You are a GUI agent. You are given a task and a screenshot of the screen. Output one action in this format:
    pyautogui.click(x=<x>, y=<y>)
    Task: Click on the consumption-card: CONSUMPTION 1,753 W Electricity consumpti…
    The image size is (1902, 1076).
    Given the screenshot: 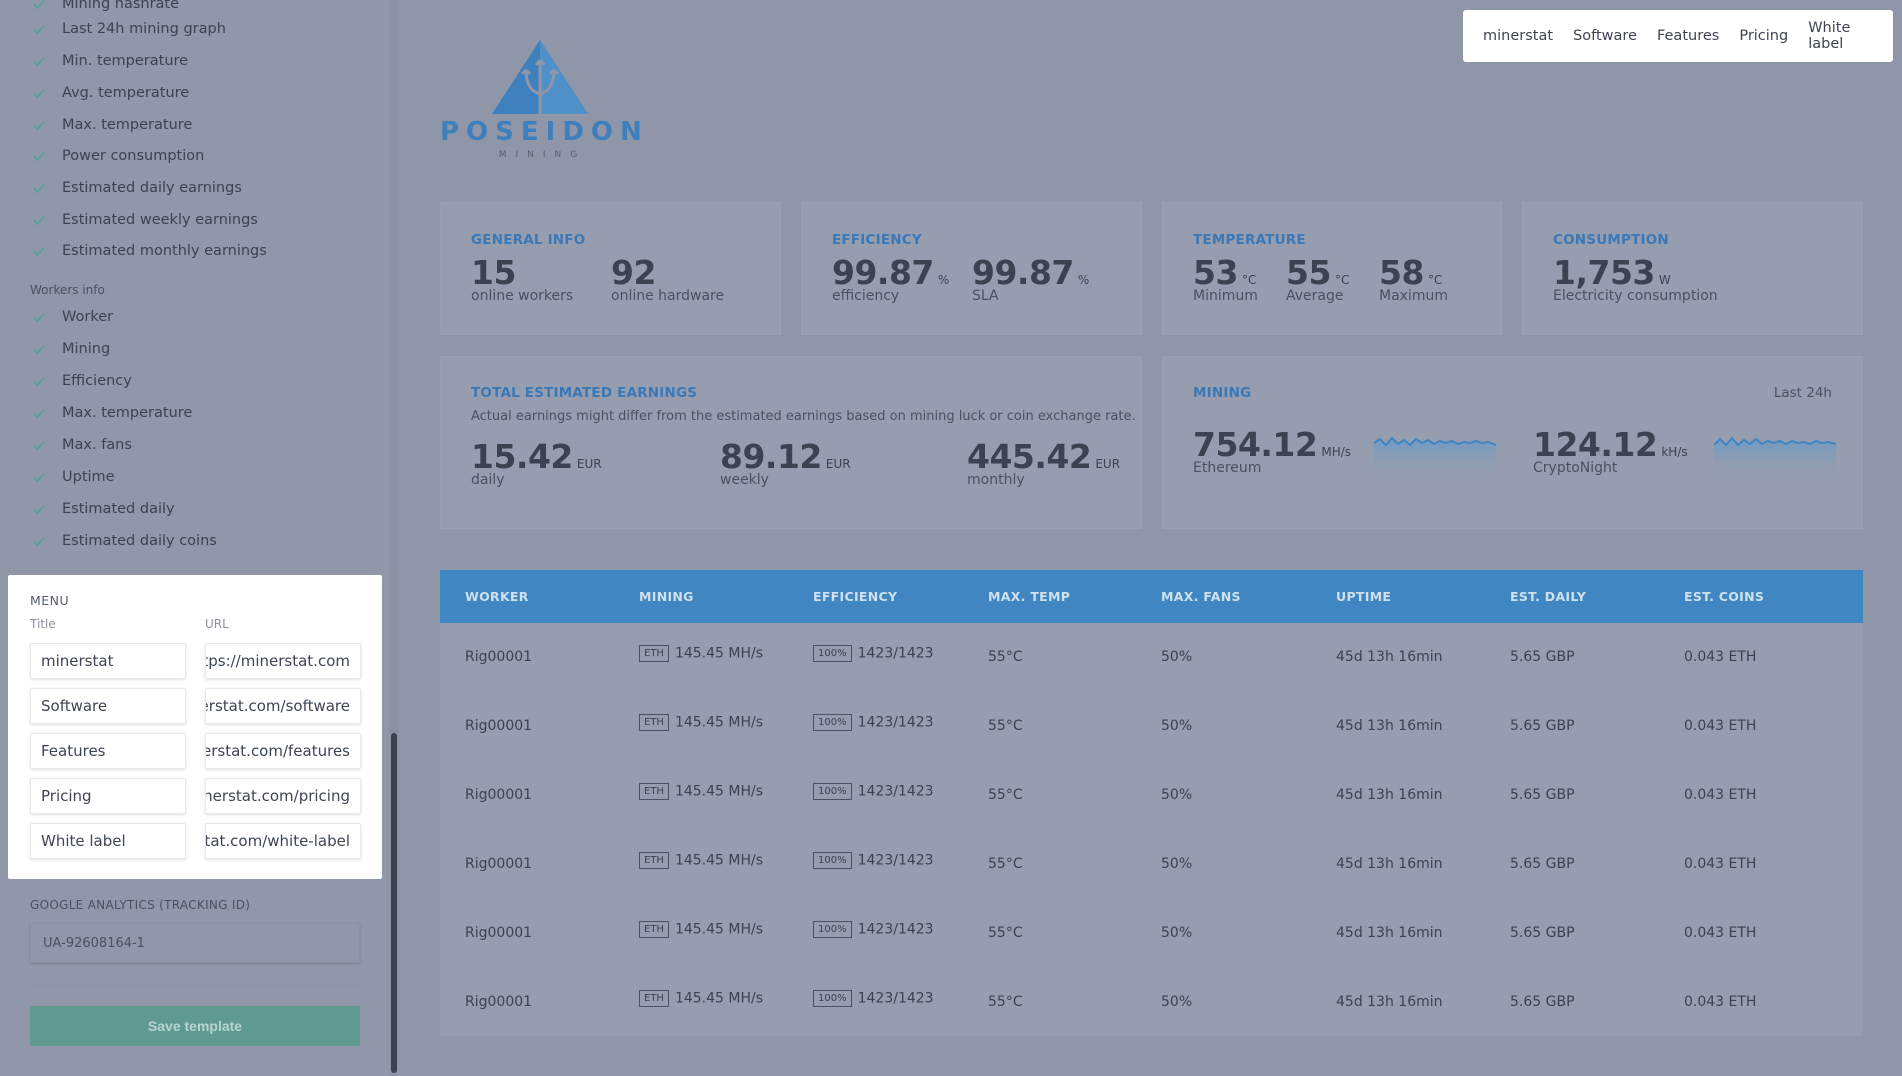 What is the action you would take?
    pyautogui.click(x=1692, y=268)
    